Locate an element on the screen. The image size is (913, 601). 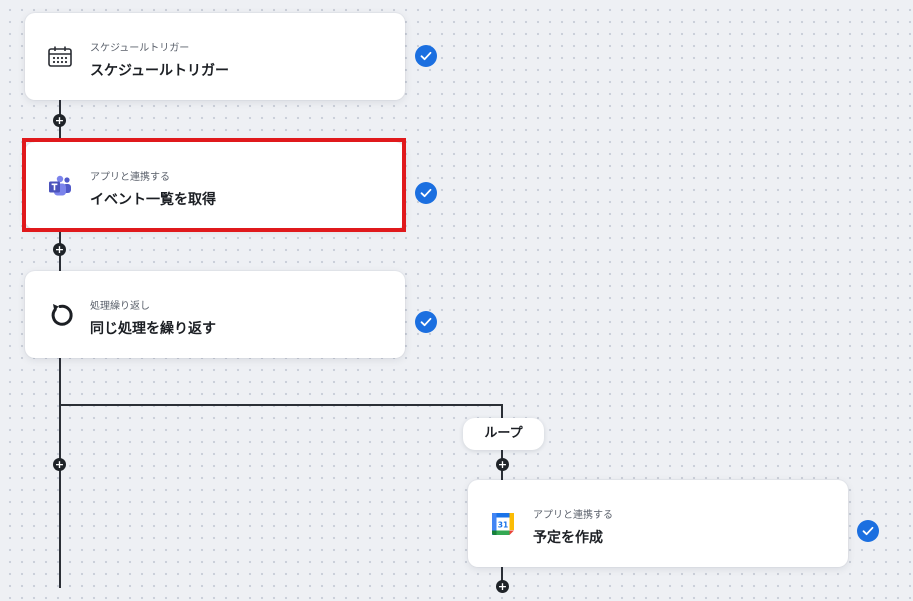
step-card-get-events: アプリと連携する イベント一覧を取得 is located at coordinates (215, 185).